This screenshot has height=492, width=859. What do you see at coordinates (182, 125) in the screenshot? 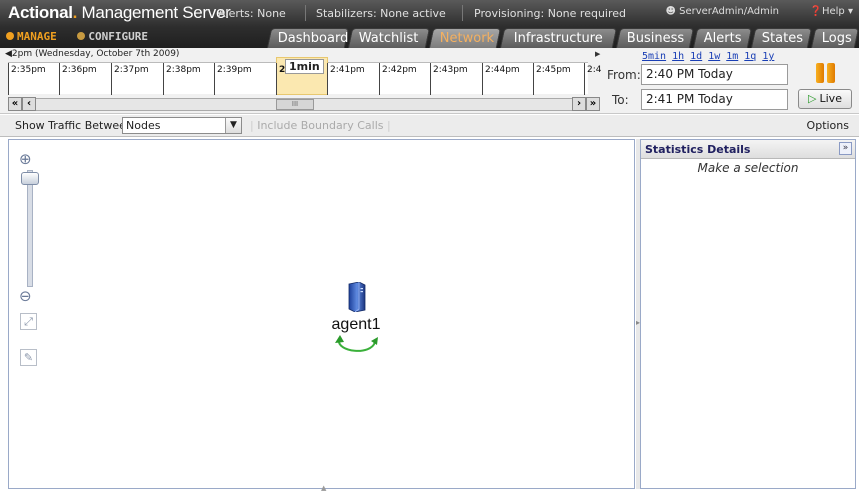
I see `traffic-select: Nodes ▼` at bounding box center [182, 125].